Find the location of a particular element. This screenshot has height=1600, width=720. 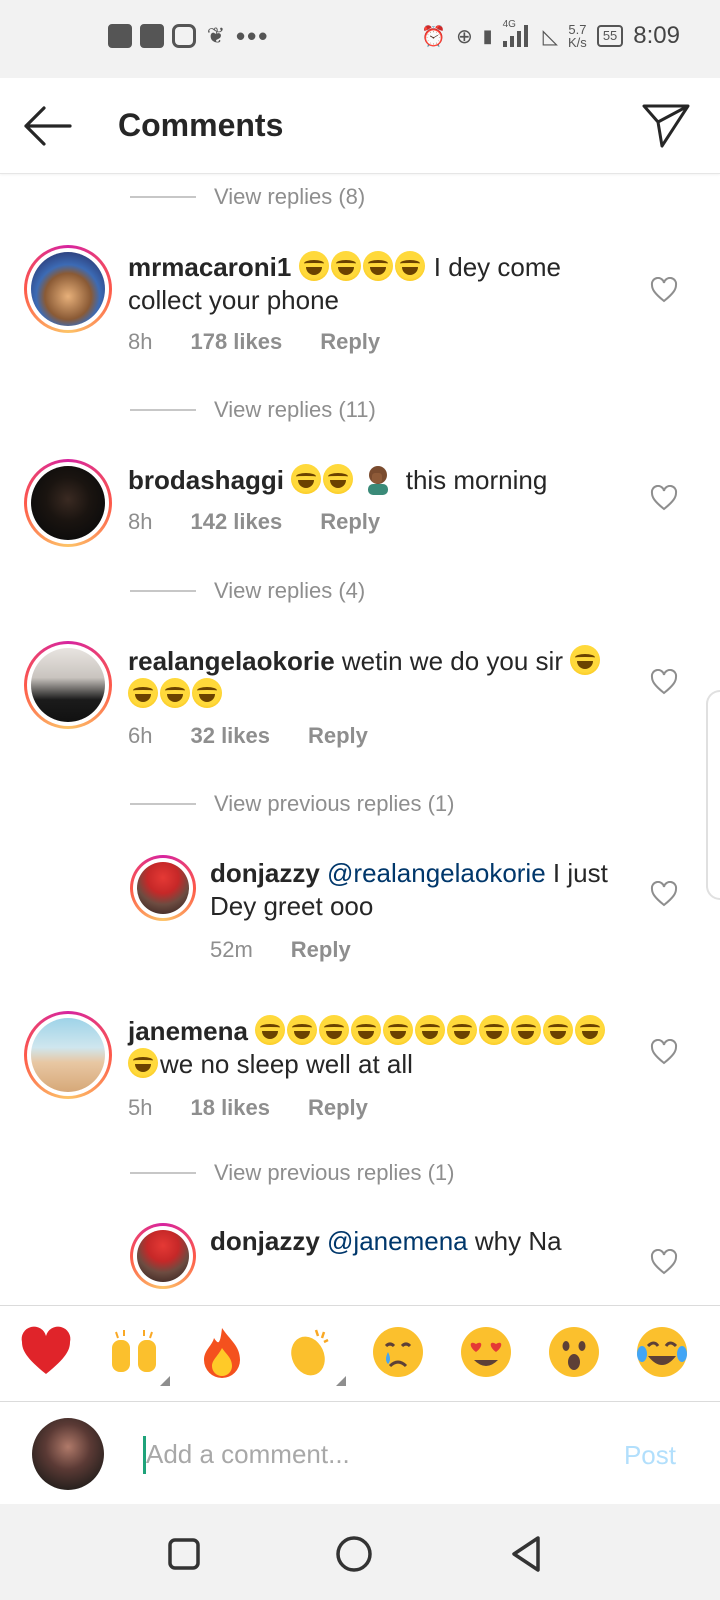

home-icon is located at coordinates (354, 1554).